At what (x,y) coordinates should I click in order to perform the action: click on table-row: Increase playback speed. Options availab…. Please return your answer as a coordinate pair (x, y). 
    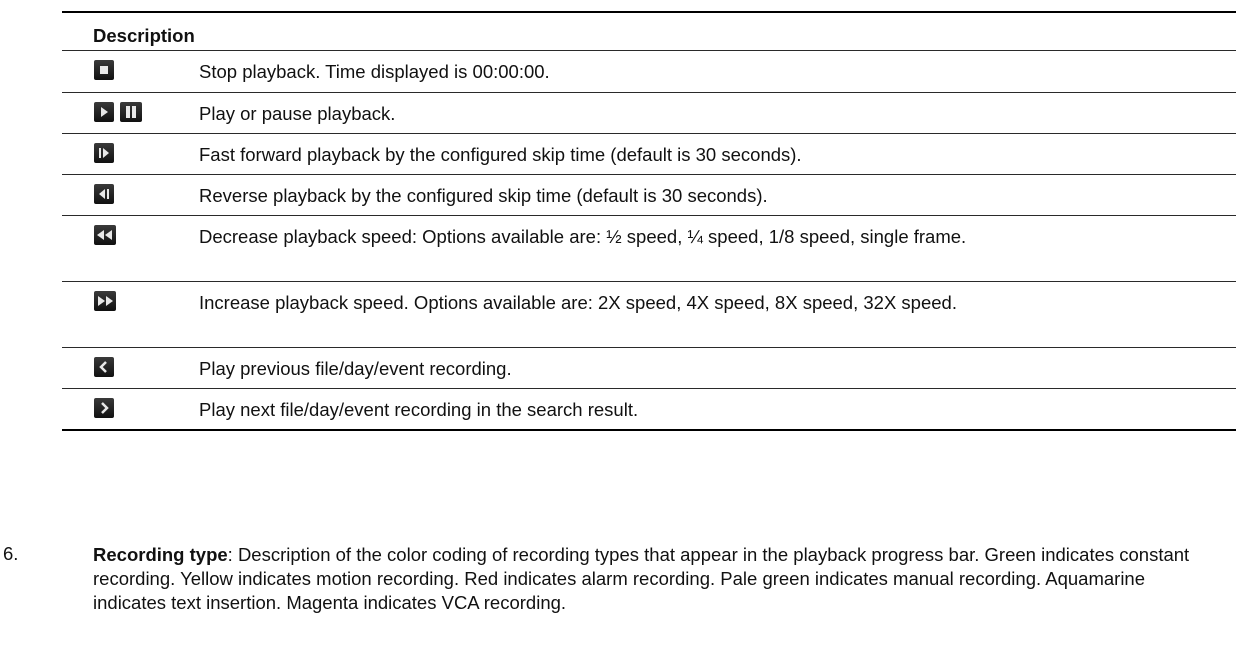
    Looking at the image, I should click on (649, 314).